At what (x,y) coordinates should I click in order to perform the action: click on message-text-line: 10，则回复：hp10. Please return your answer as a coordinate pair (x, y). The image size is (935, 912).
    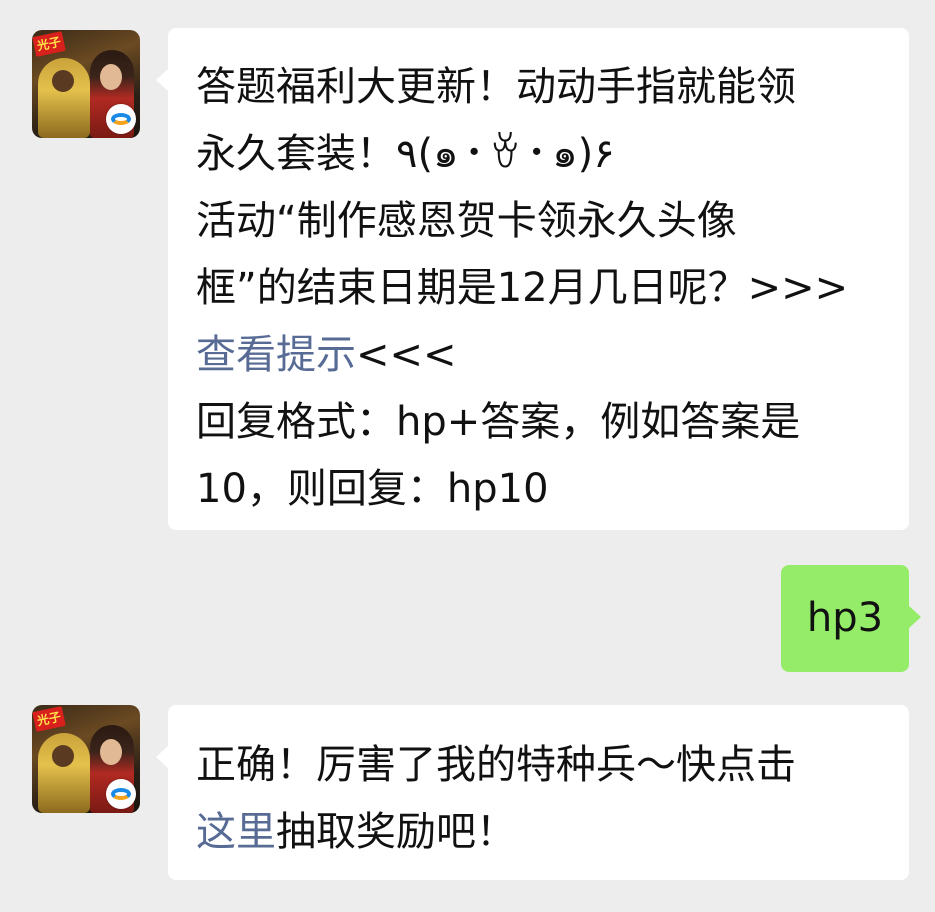
    Looking at the image, I should click on (372, 489).